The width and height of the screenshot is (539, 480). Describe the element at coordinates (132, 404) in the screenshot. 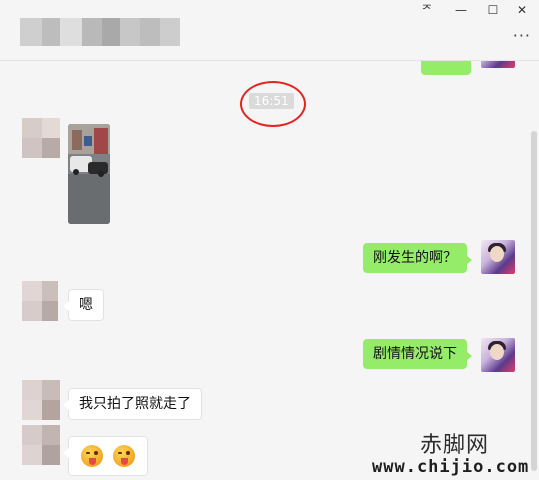

I see `contact-message-bubble: 我只拍了照就走了` at that location.